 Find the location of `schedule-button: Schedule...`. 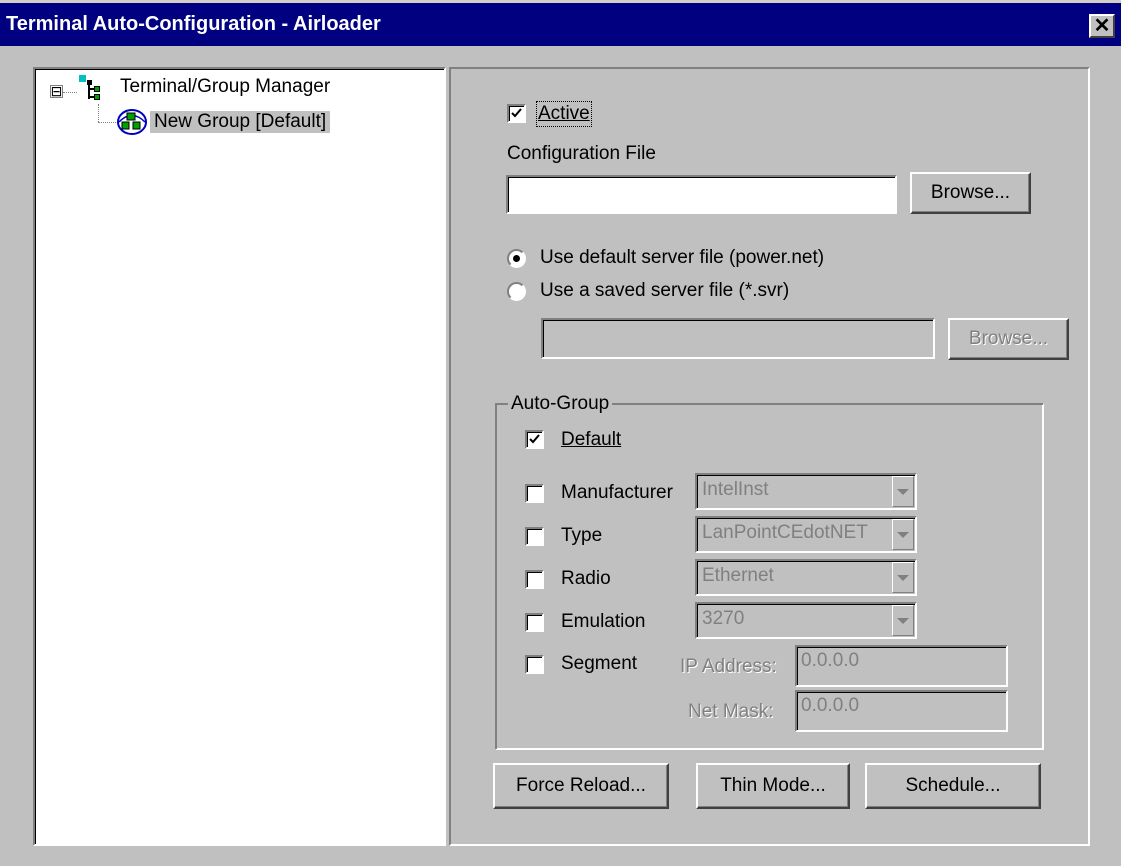

schedule-button: Schedule... is located at coordinates (953, 786).